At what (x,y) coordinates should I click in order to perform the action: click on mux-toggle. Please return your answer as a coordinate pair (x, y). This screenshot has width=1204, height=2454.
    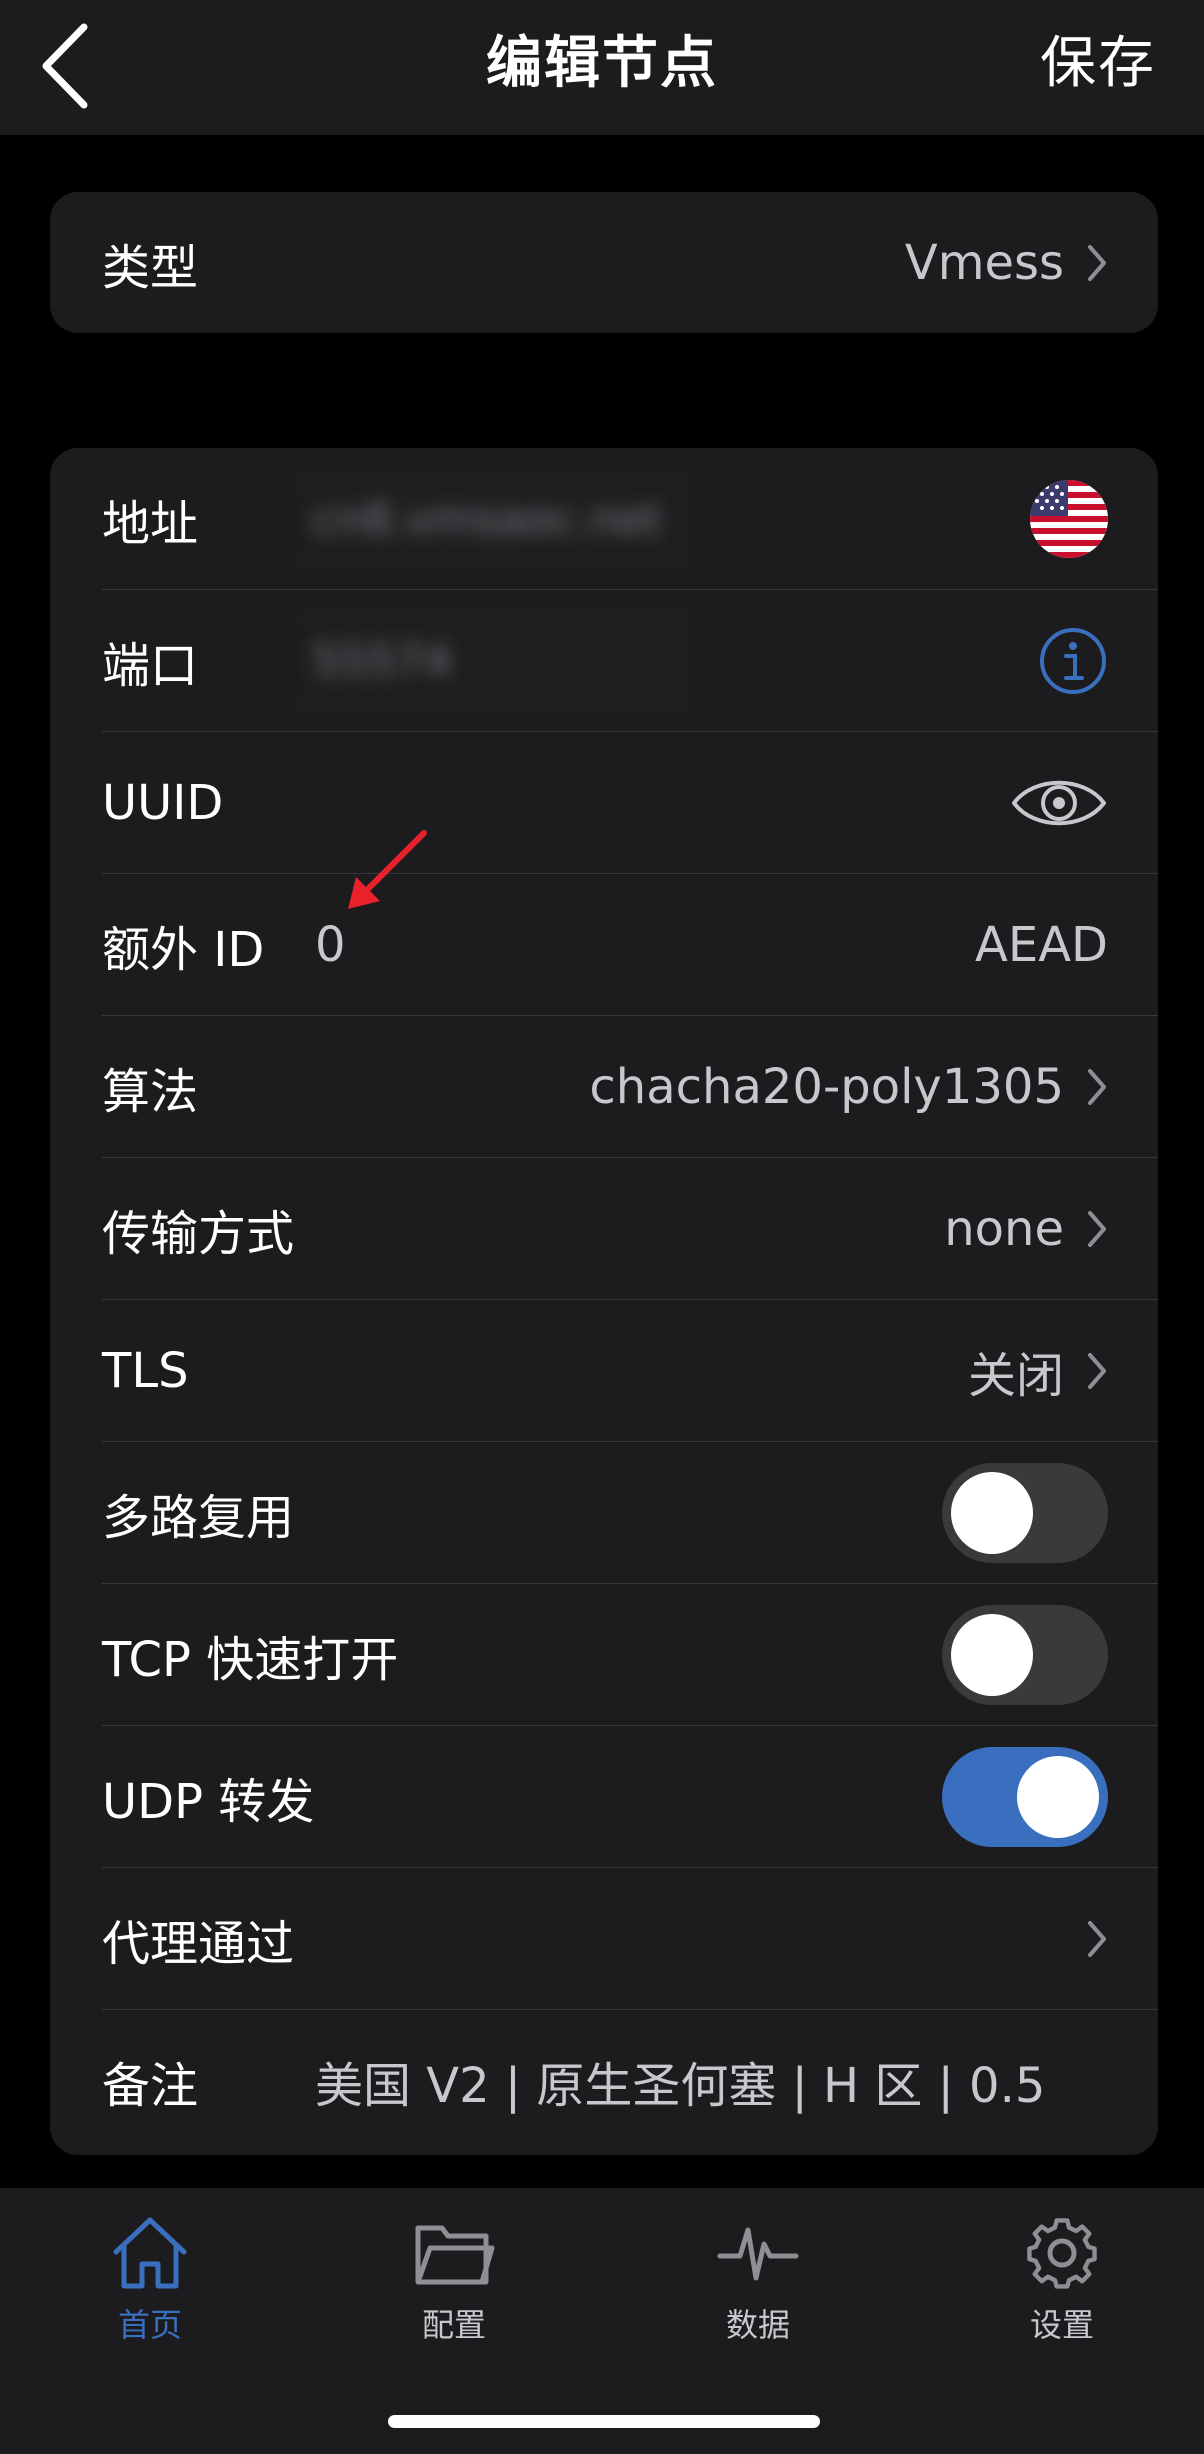
    Looking at the image, I should click on (1025, 1513).